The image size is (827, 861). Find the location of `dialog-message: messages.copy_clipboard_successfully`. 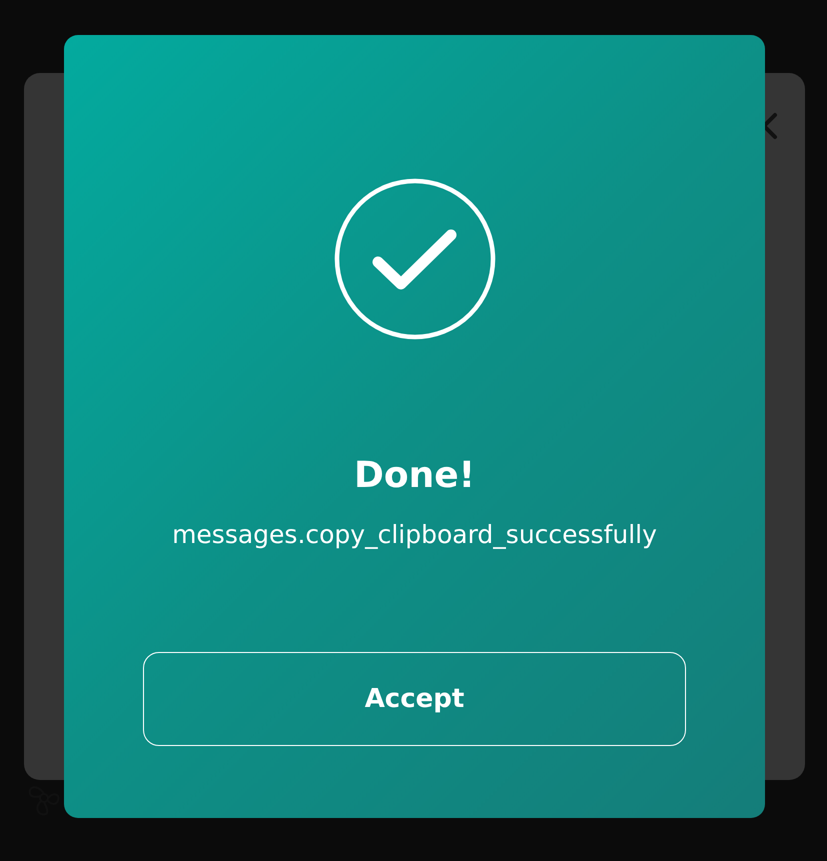

dialog-message: messages.copy_clipboard_successfully is located at coordinates (414, 535).